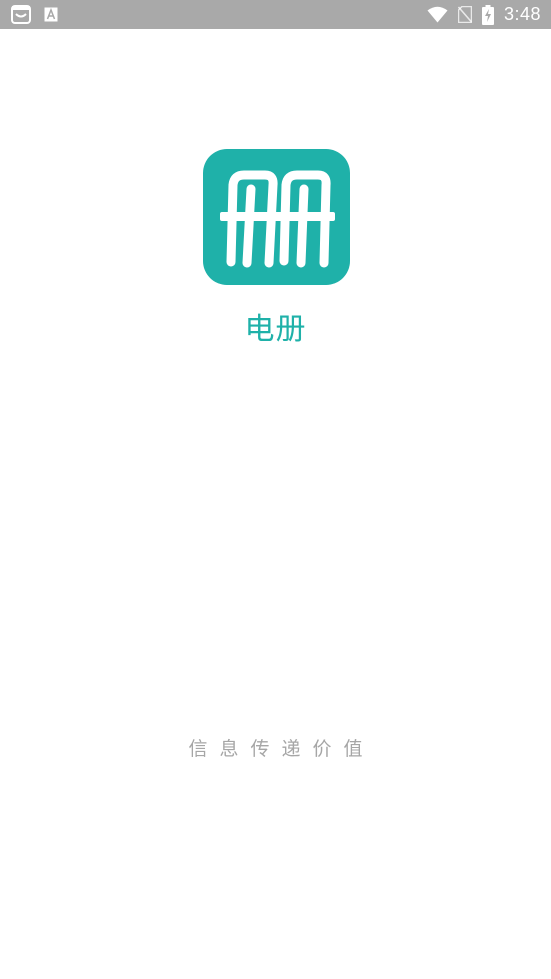  I want to click on app-name: 电册, so click(275, 329).